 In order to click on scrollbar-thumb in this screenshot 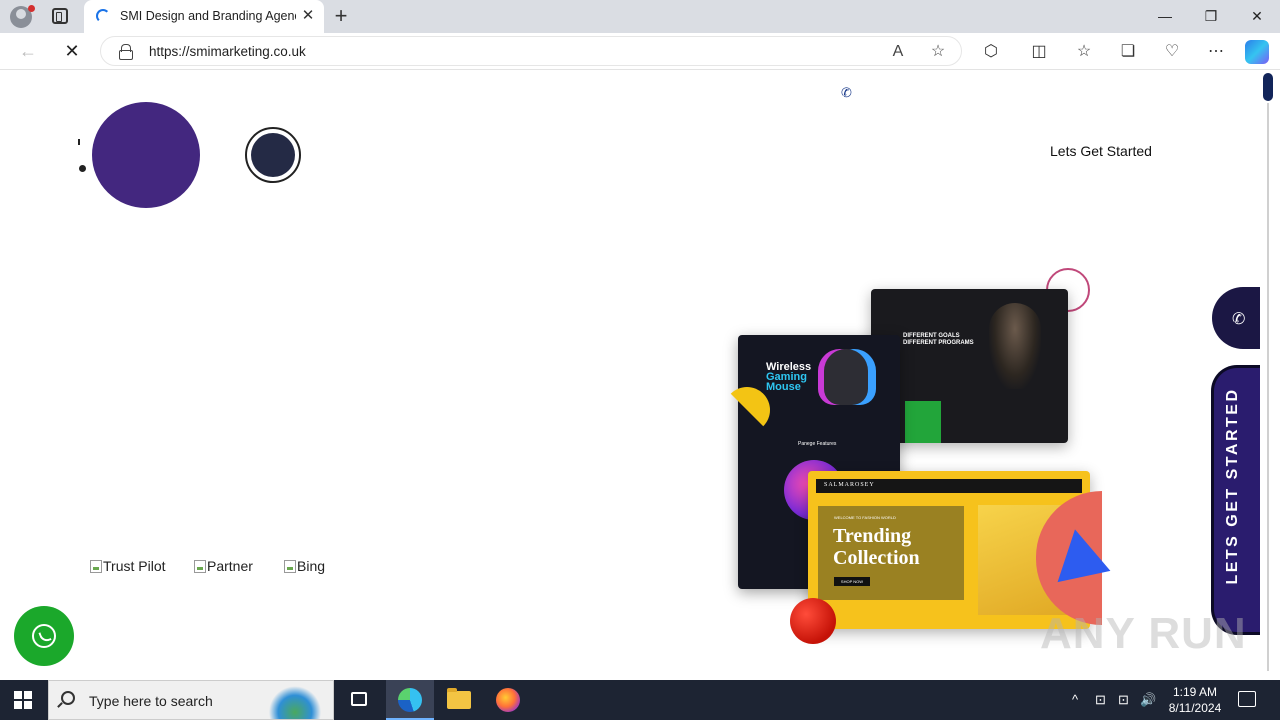, I will do `click(1268, 87)`.